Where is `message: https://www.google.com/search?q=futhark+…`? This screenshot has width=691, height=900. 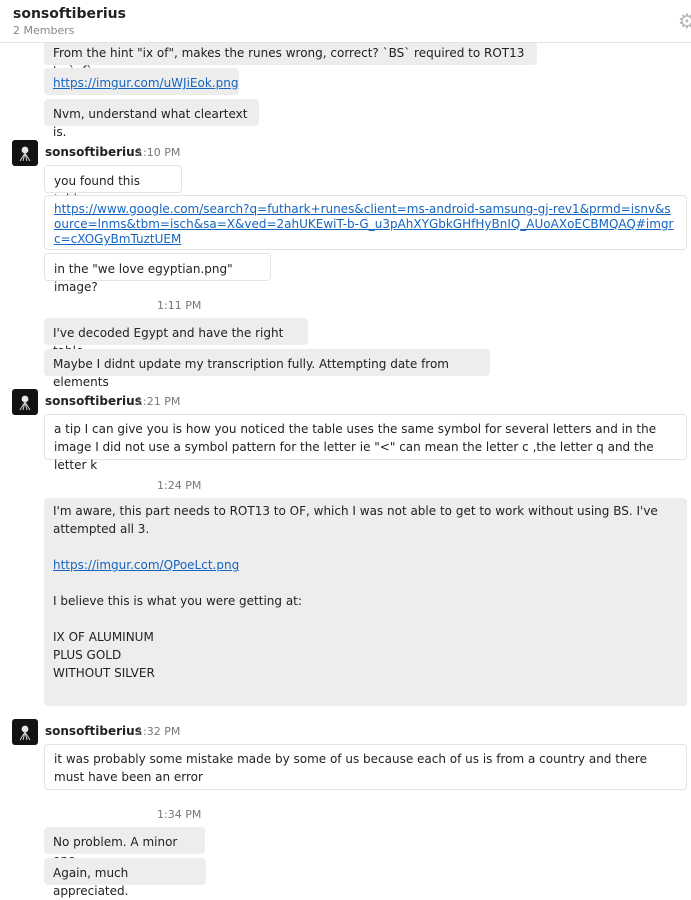
message: https://www.google.com/search?q=futhark+… is located at coordinates (365, 222).